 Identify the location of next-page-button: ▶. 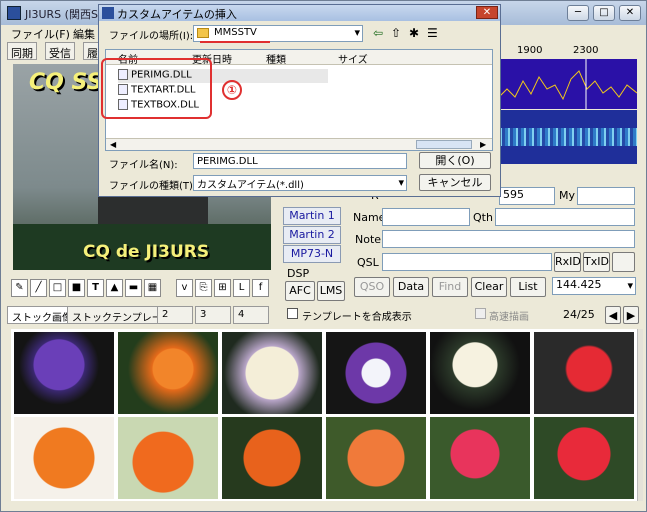
(631, 315).